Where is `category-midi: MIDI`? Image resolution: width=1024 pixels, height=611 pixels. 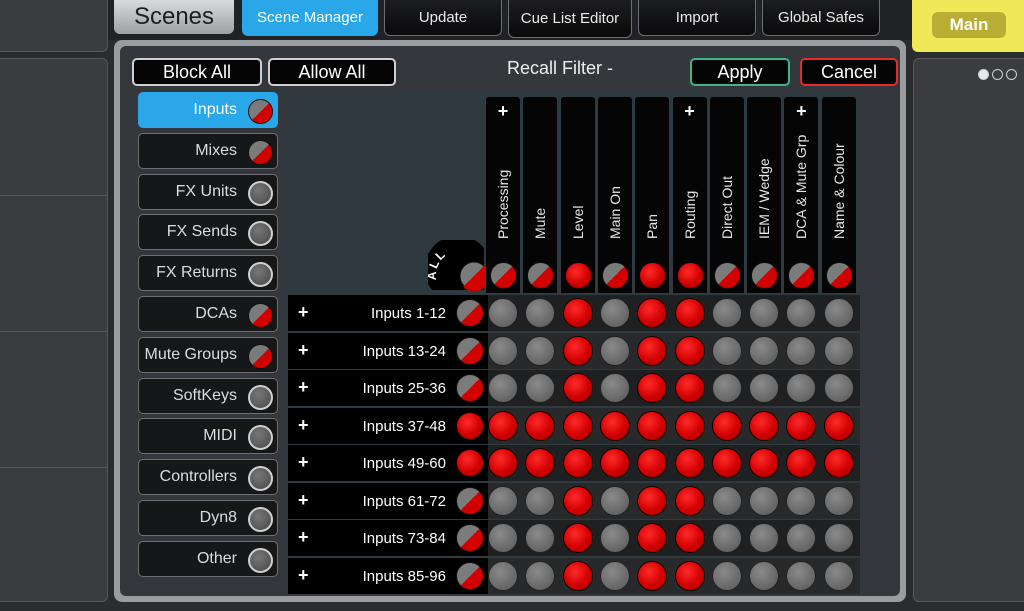 category-midi: MIDI is located at coordinates (208, 436).